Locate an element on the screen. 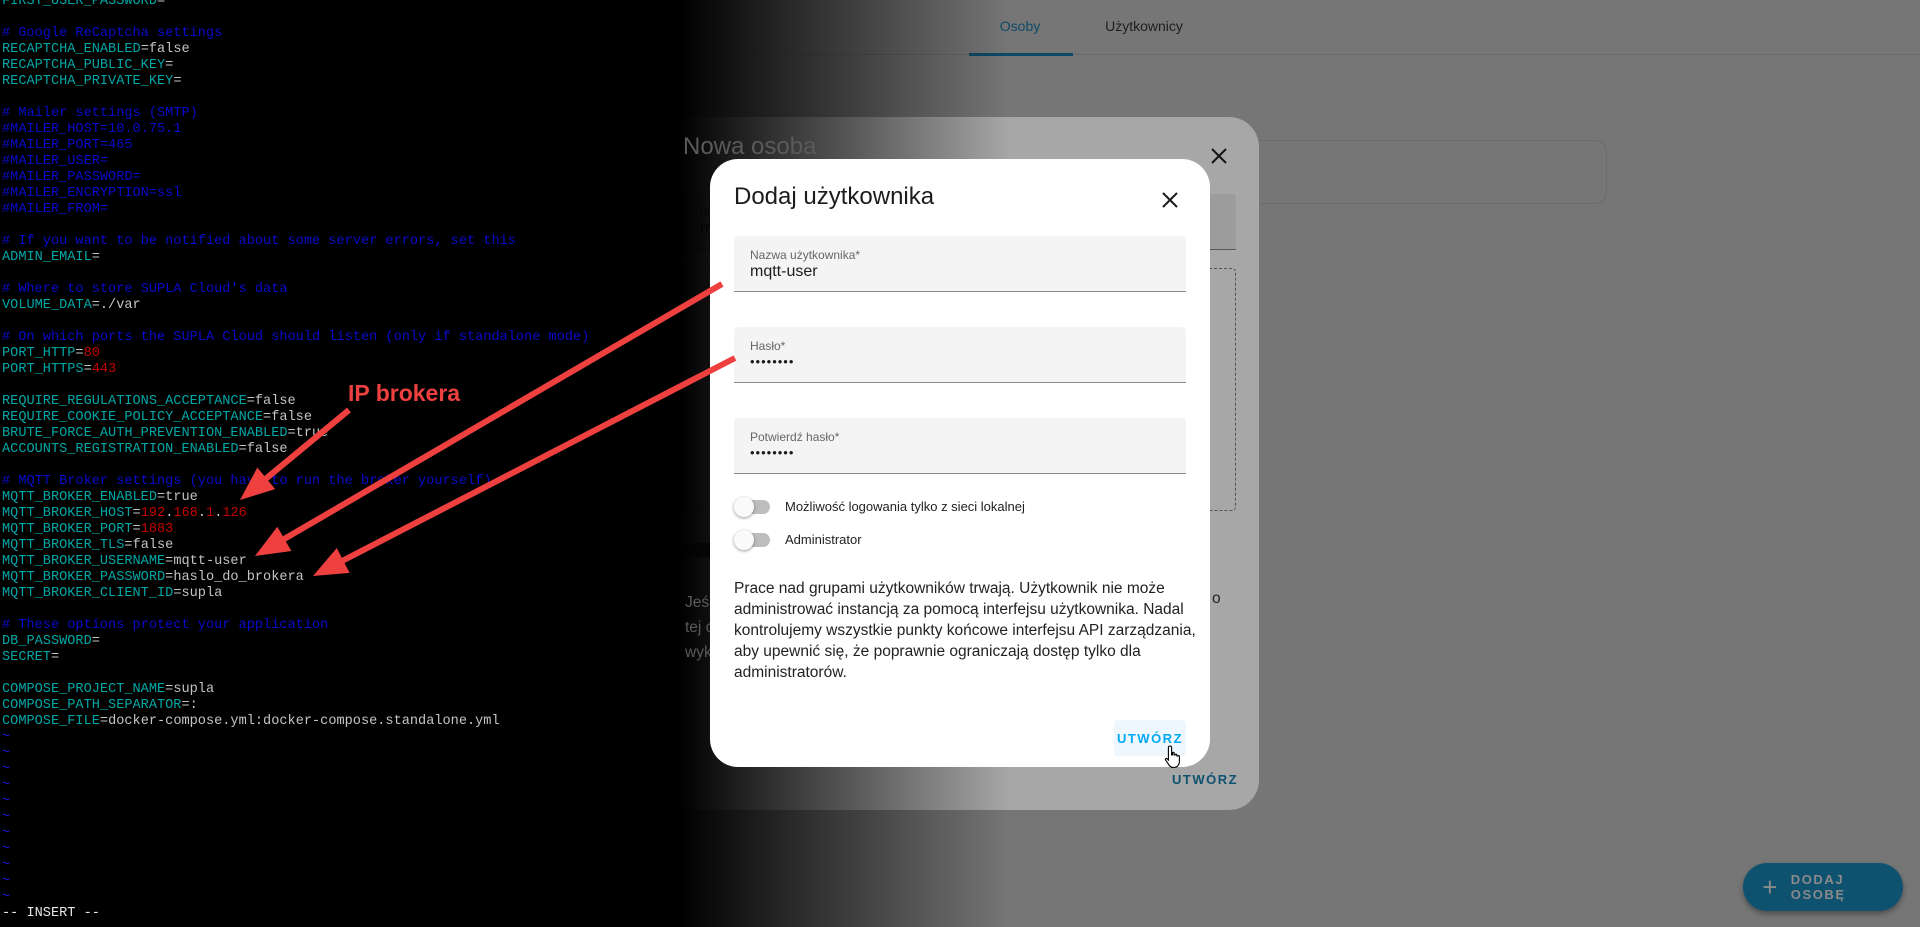 This screenshot has width=1920, height=927. code-token: #MAILER_PASSWORD= is located at coordinates (71, 177).